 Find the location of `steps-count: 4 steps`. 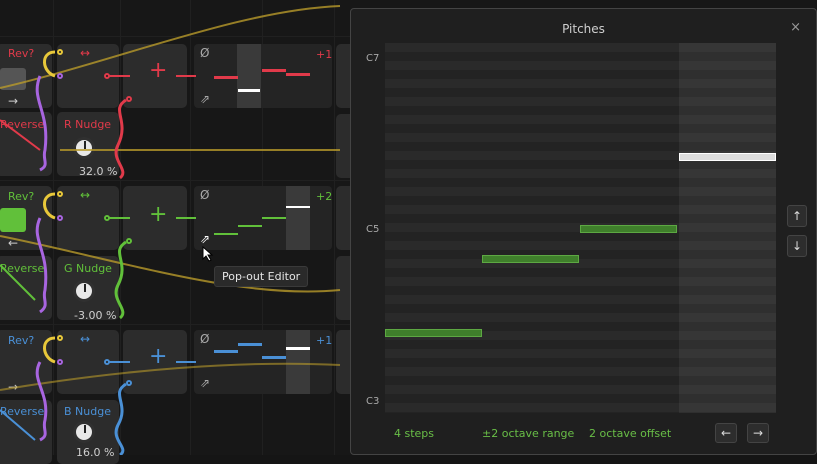

steps-count: 4 steps is located at coordinates (414, 433).